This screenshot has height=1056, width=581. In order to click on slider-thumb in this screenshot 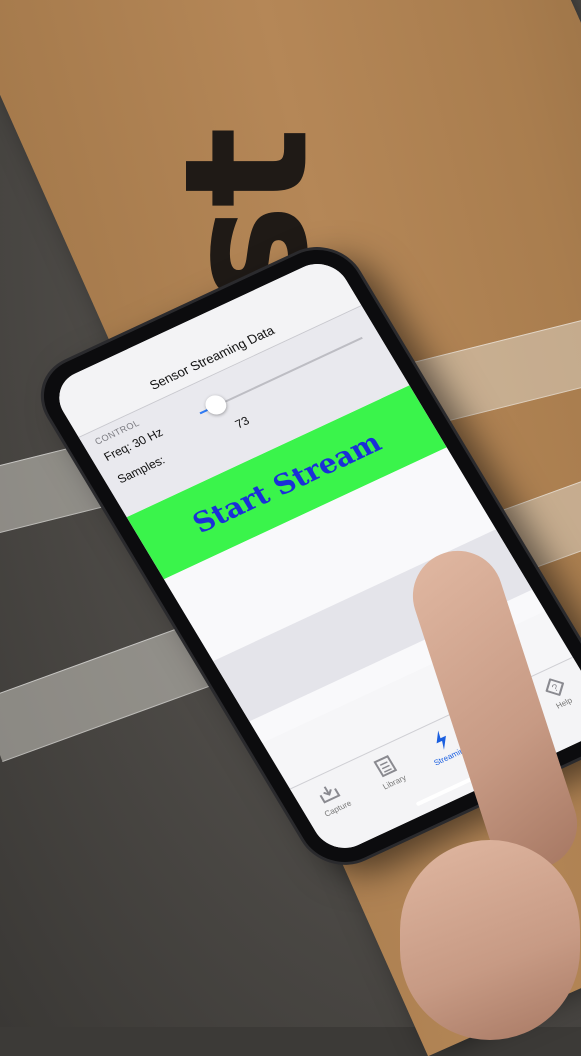, I will do `click(216, 405)`.